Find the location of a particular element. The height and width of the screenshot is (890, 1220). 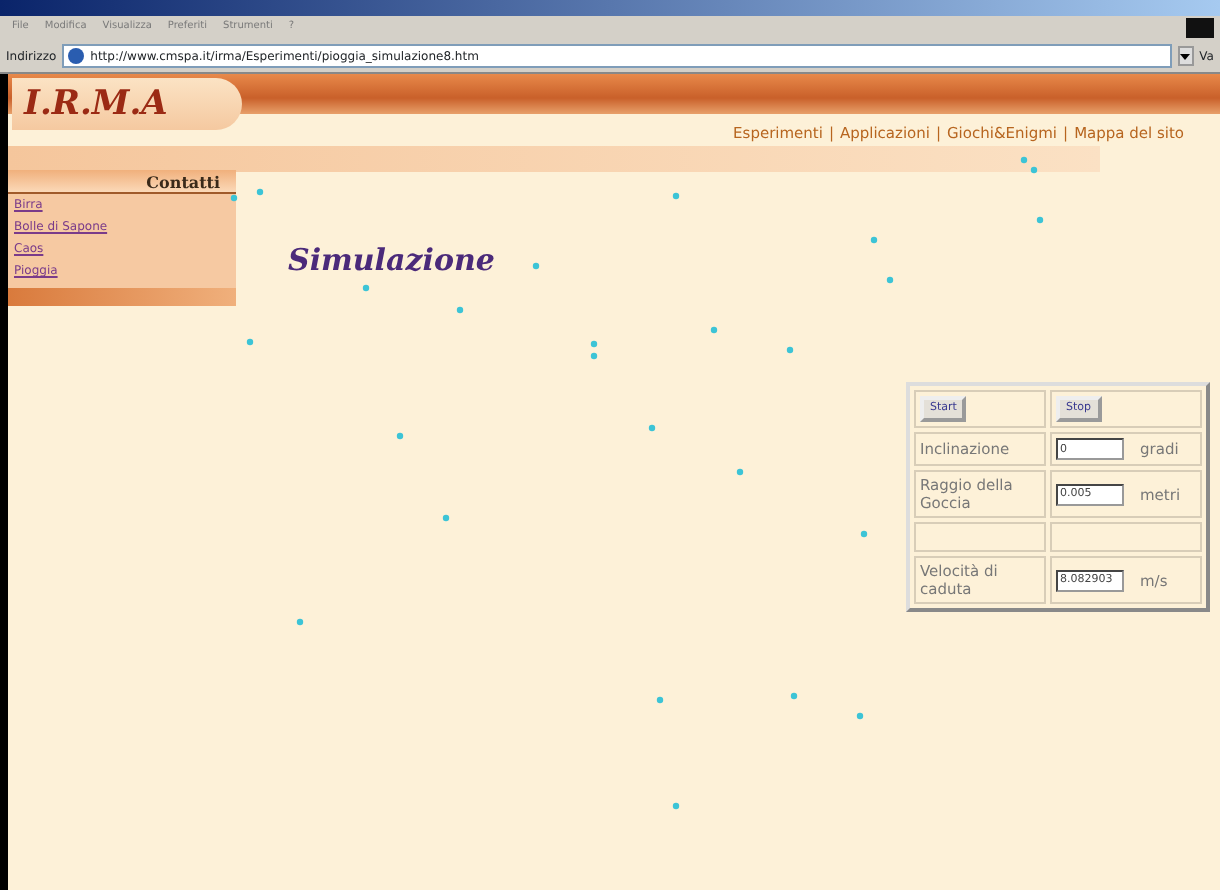

page-title: Simulazione is located at coordinates (391, 260).